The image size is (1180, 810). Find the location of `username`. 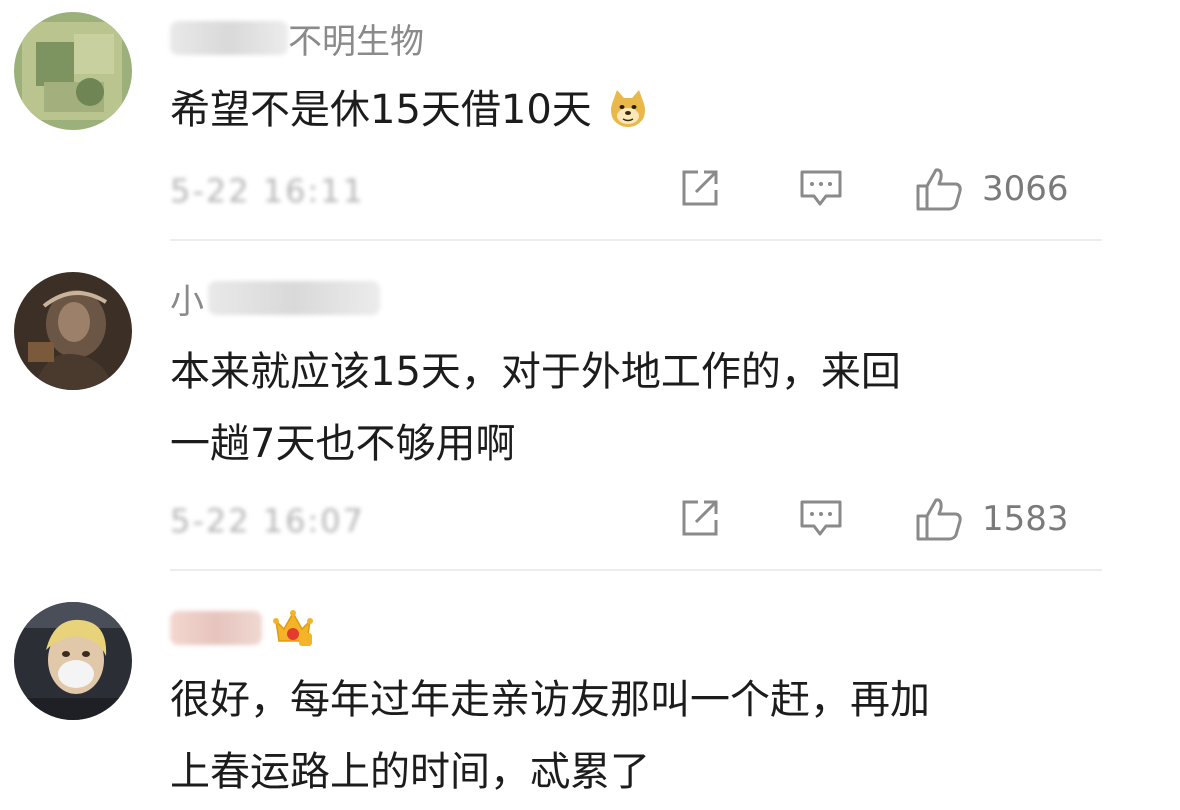

username is located at coordinates (242, 628).